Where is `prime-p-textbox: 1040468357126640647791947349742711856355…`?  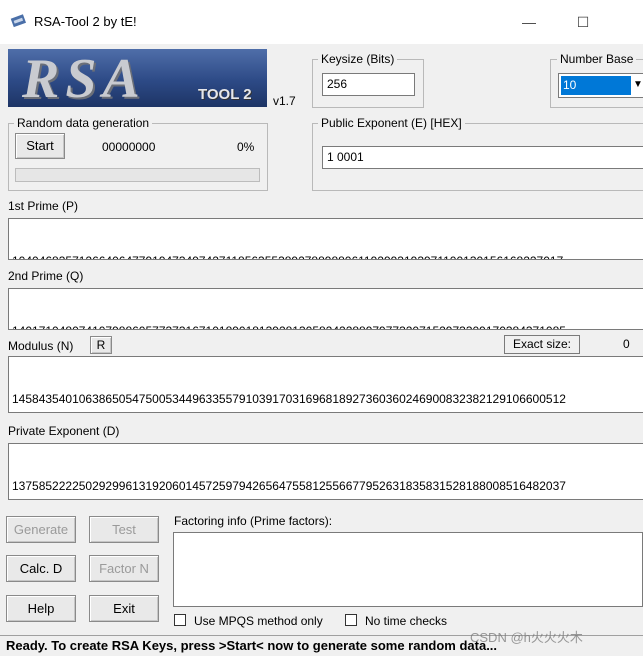
prime-p-textbox: 1040468357126640647791947349742711856355… is located at coordinates (325, 239).